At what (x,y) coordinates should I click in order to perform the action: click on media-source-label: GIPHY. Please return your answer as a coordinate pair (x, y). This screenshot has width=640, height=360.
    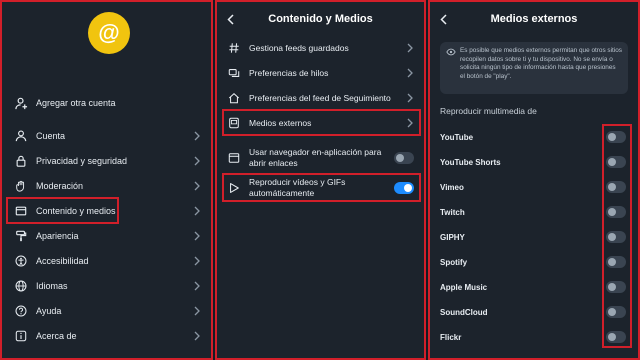
    Looking at the image, I should click on (452, 237).